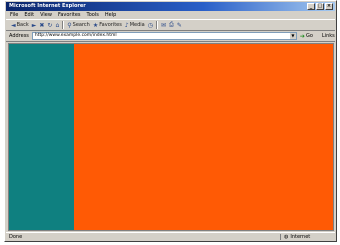  What do you see at coordinates (286, 236) in the screenshot?
I see `globe-icon: ◍` at bounding box center [286, 236].